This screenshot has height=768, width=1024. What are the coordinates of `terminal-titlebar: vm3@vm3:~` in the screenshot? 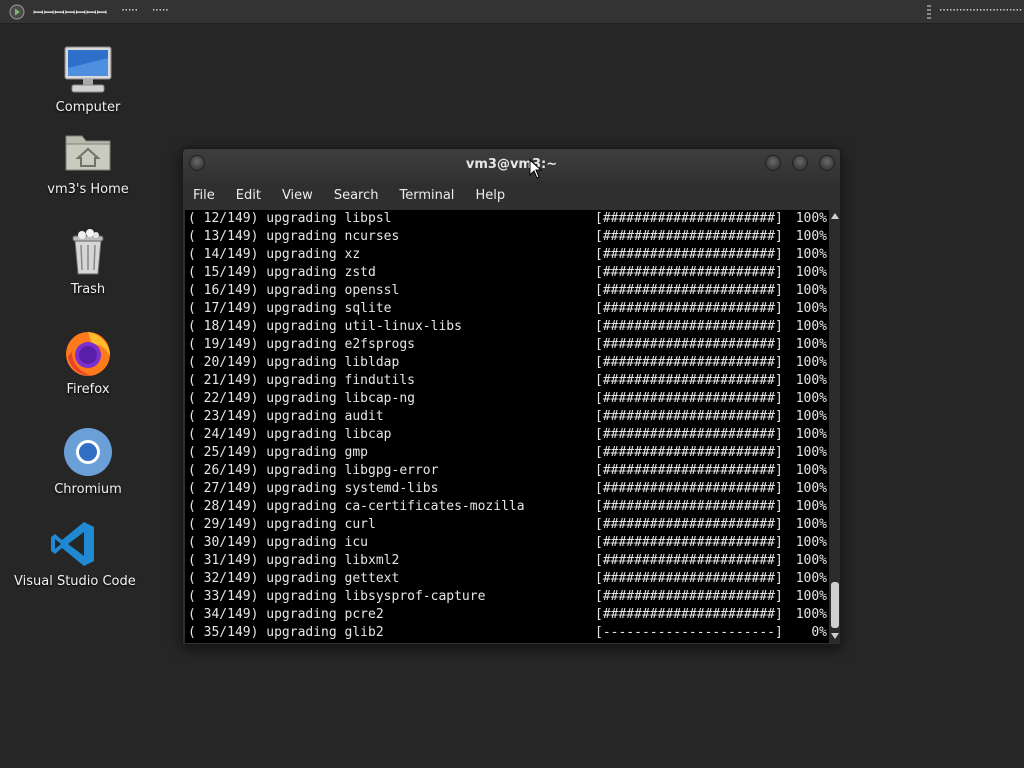 It's located at (511, 165).